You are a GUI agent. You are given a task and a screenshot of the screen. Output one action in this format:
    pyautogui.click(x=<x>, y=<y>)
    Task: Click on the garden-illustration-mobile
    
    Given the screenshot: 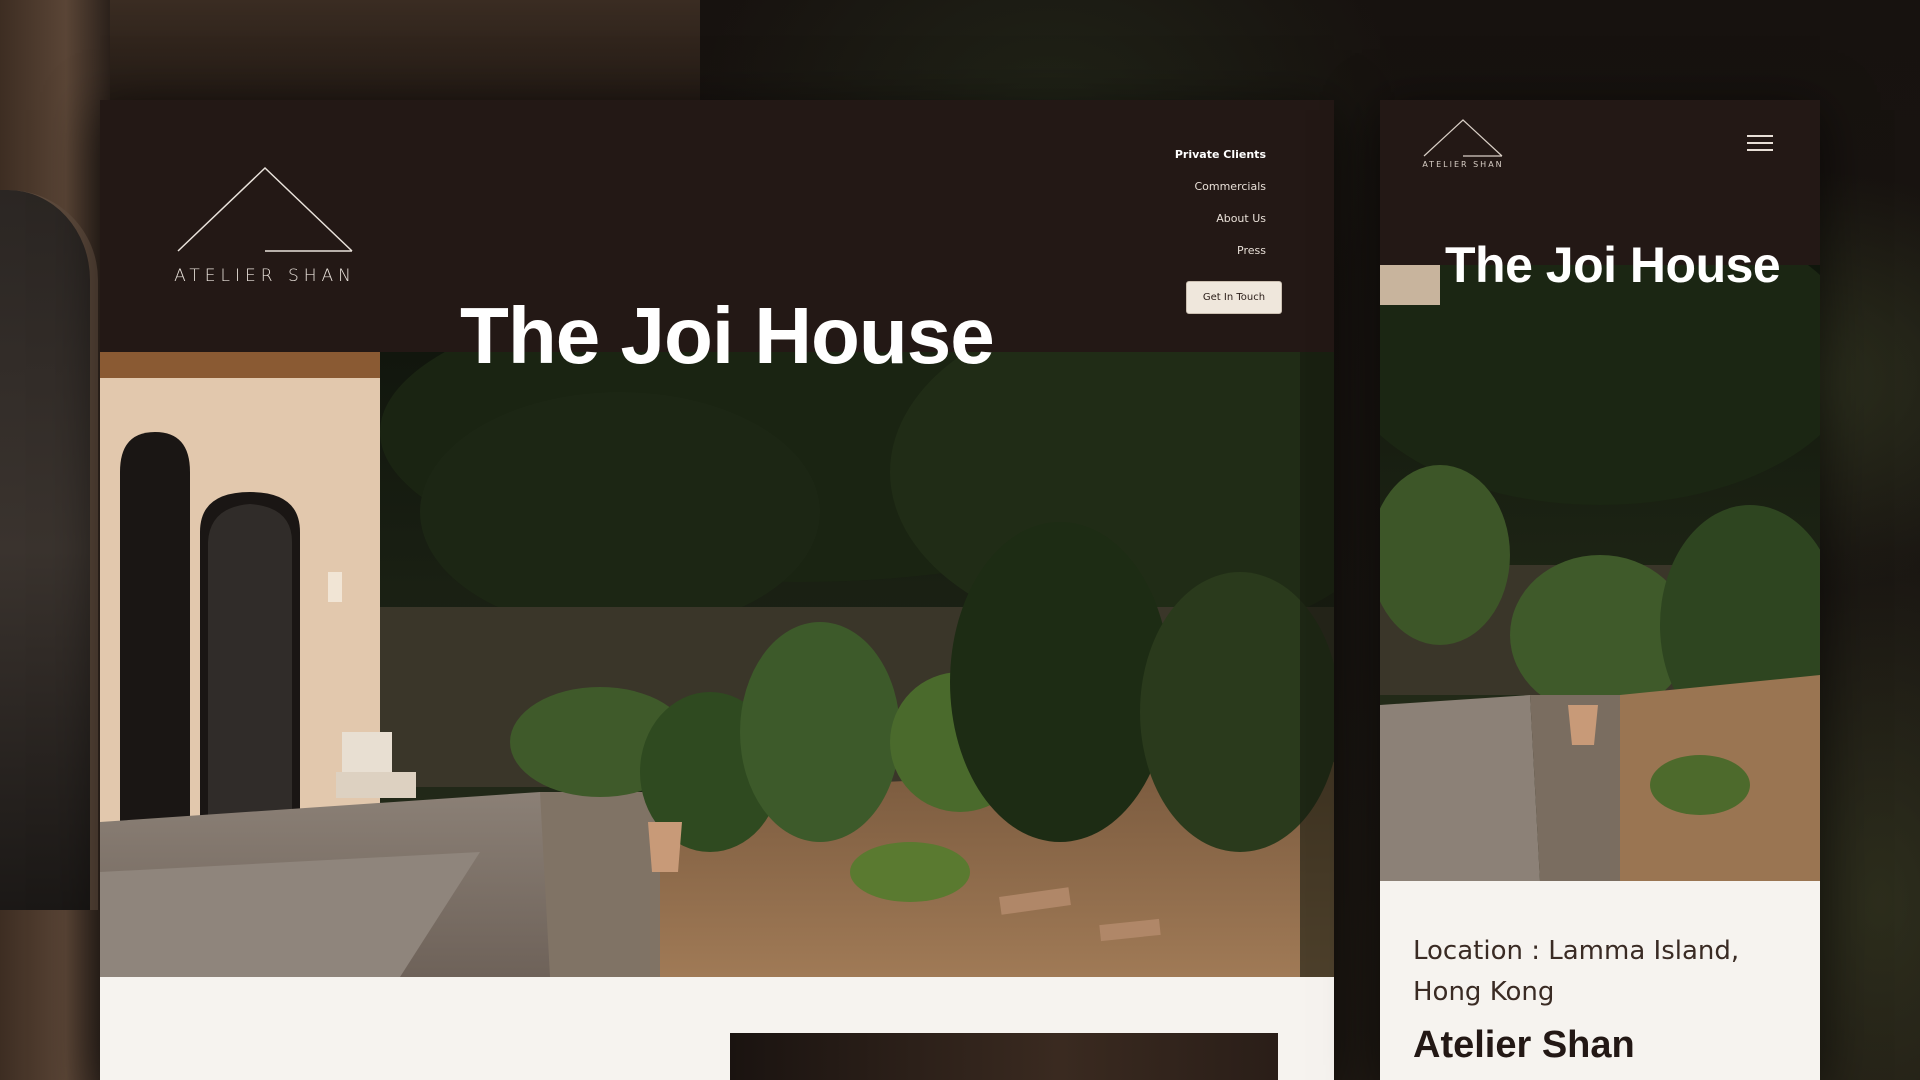 What is the action you would take?
    pyautogui.click(x=1600, y=573)
    